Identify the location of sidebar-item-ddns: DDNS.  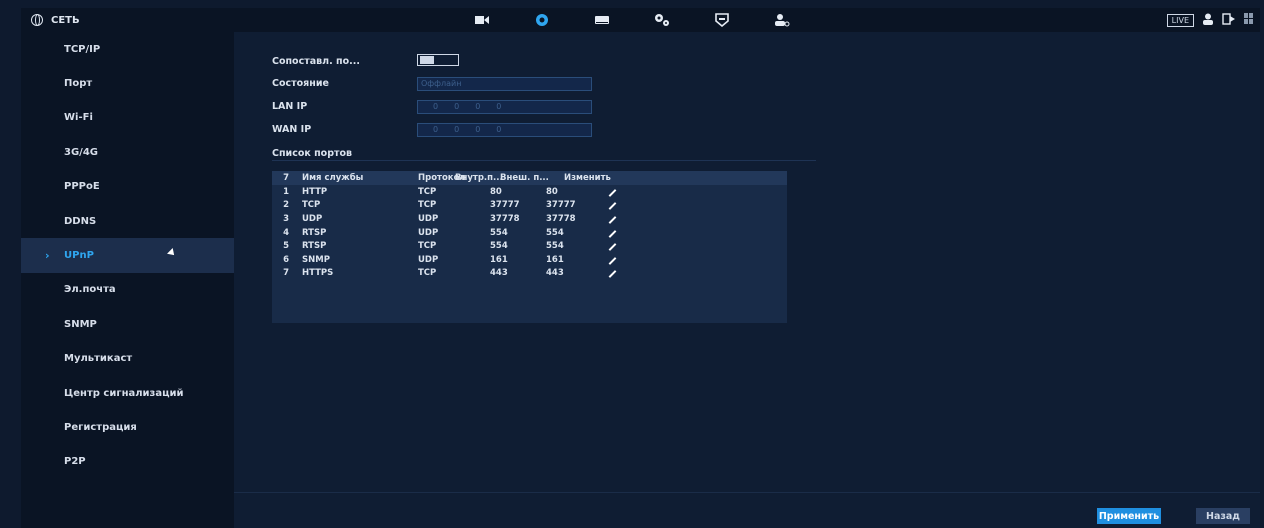
(127, 221).